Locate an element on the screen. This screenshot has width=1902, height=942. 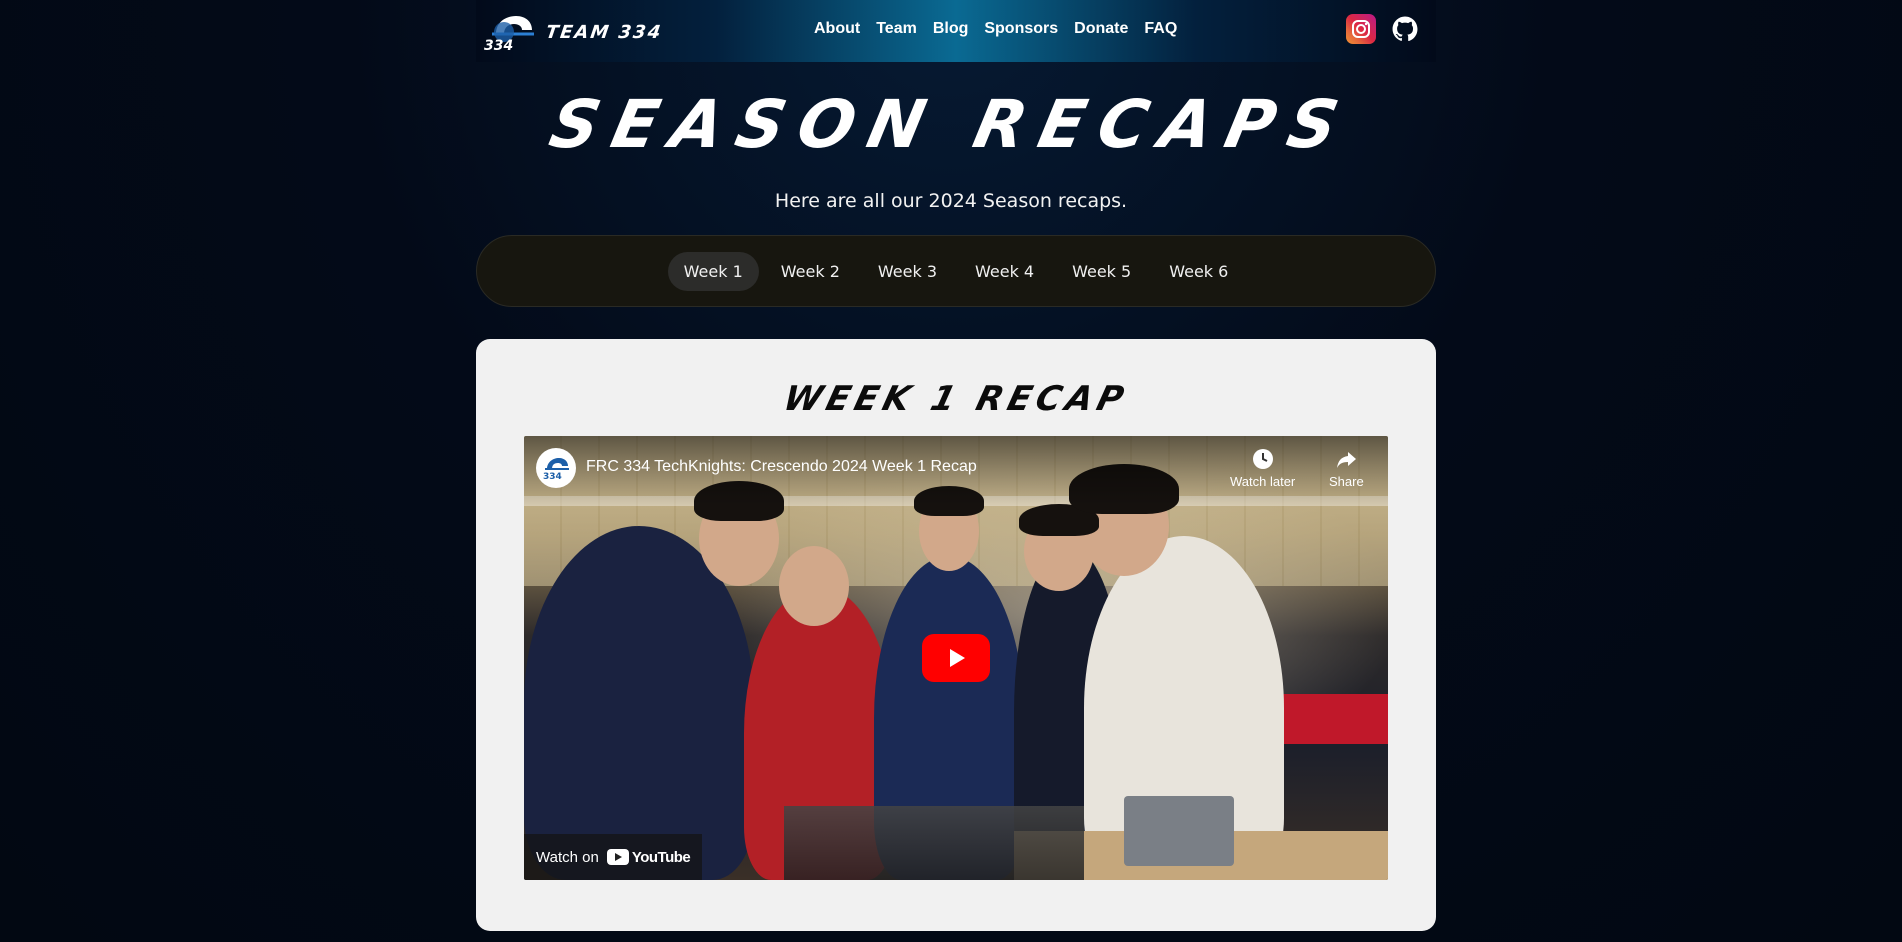
tab-week-4: Week 4 is located at coordinates (1004, 271).